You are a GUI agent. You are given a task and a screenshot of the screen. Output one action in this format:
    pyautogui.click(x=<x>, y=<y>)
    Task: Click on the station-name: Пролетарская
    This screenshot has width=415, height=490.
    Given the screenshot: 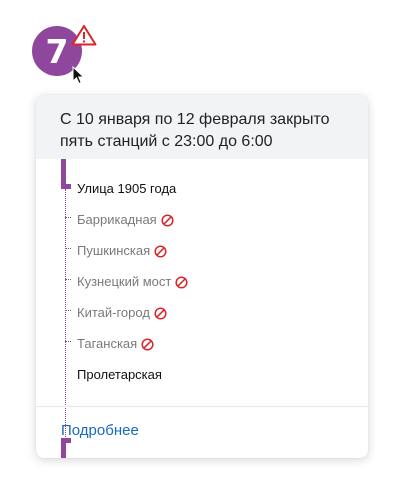 What is the action you would take?
    pyautogui.click(x=119, y=374)
    